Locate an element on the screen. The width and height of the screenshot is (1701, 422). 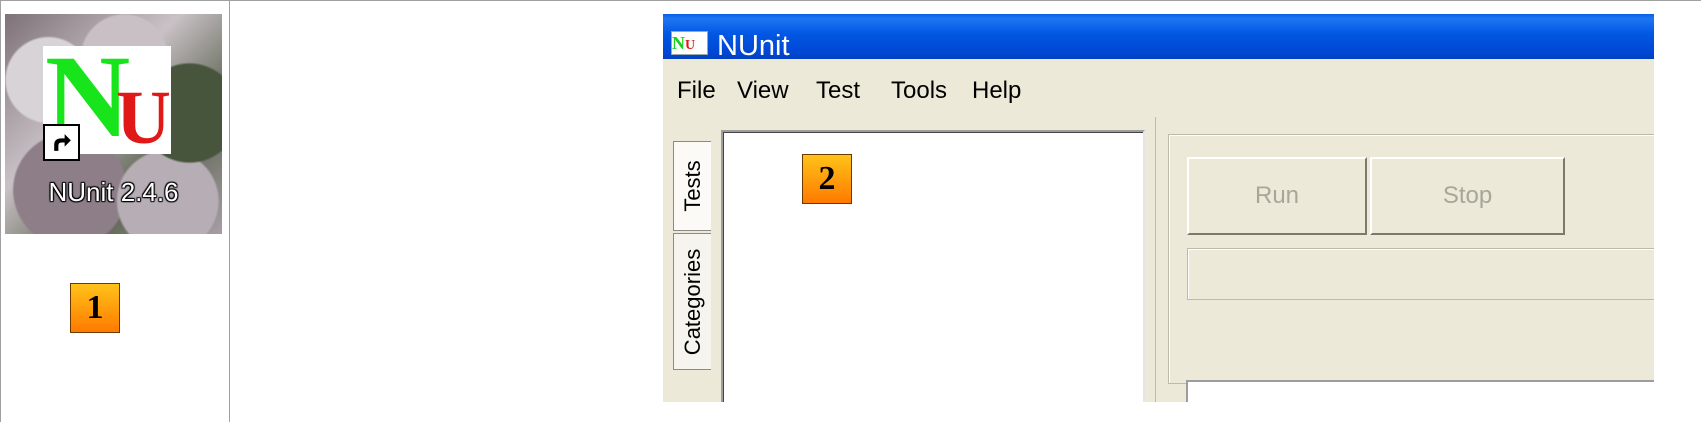
side-tab-strip: Tests Categories is located at coordinates (692, 255).